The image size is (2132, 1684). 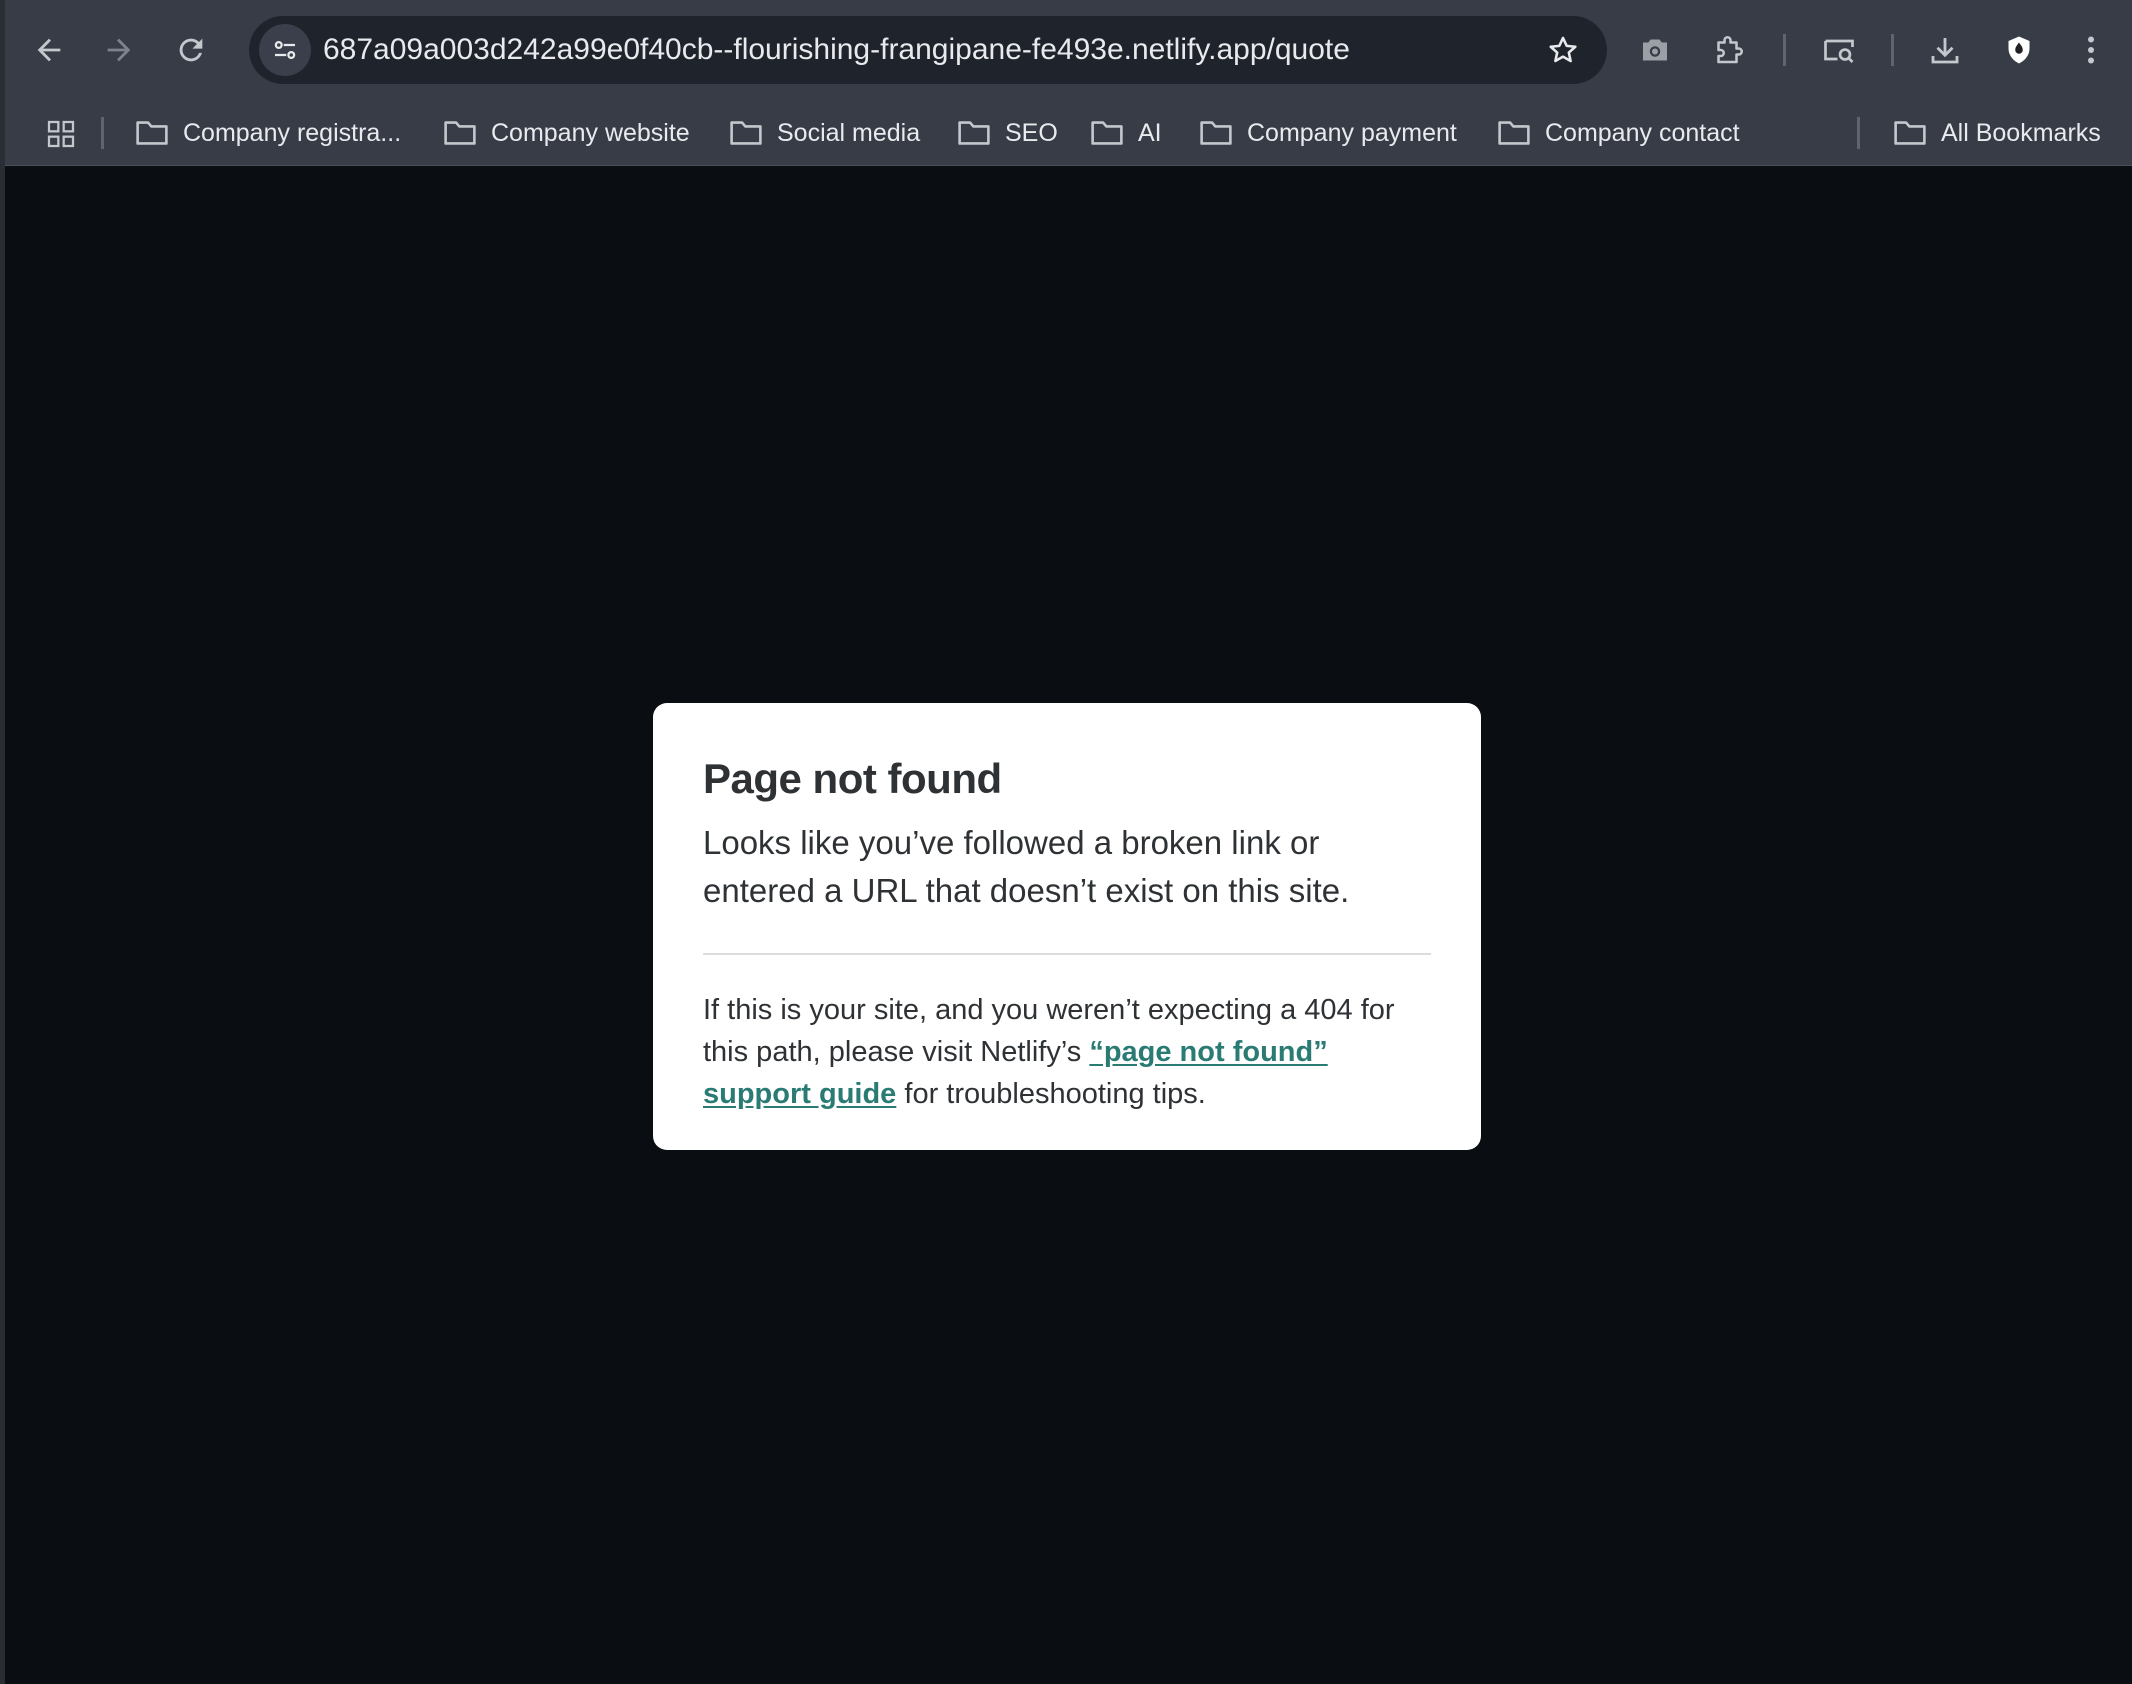 I want to click on forward-button, so click(x=119, y=50).